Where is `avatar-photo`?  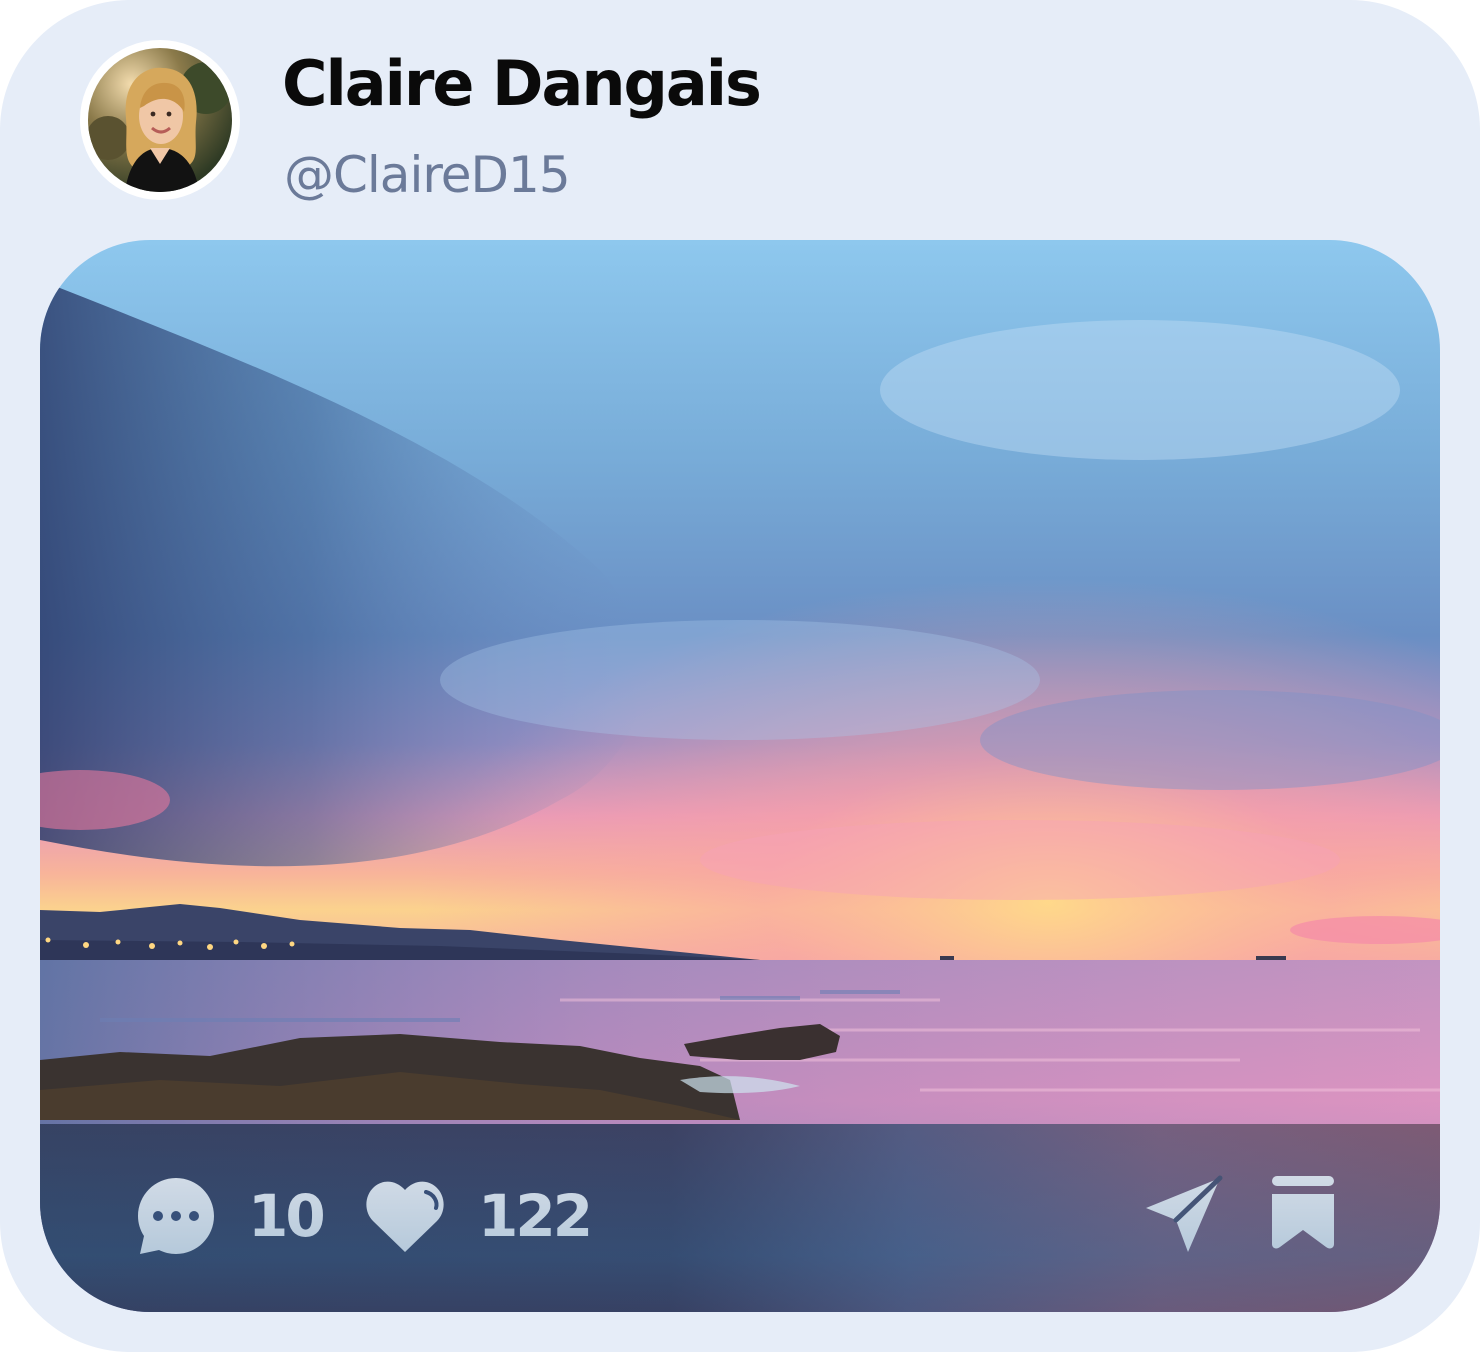
avatar-photo is located at coordinates (160, 120).